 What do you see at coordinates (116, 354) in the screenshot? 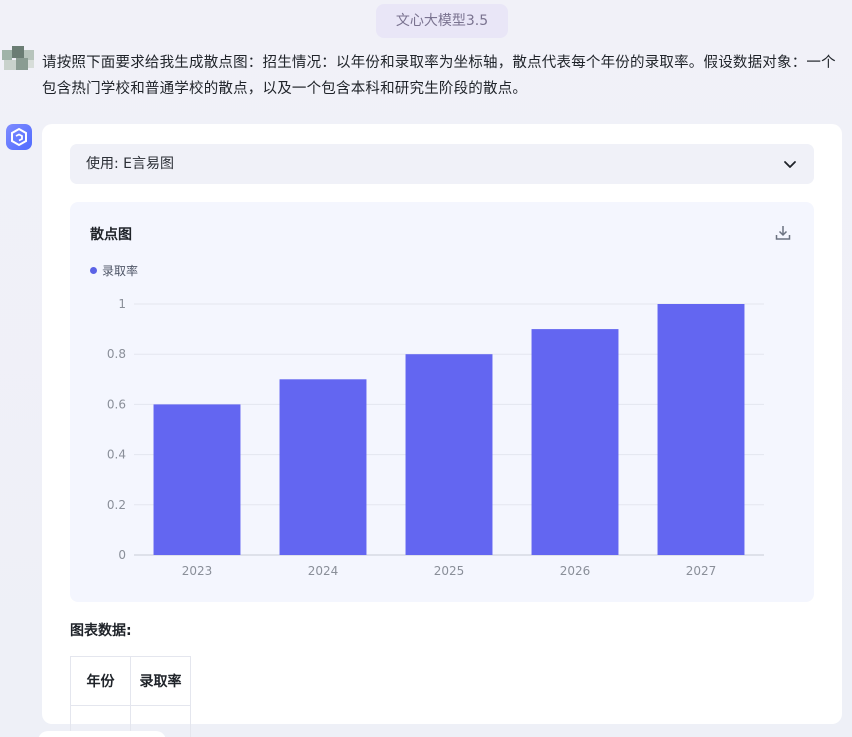
I see `y-tick-label: 0.8` at bounding box center [116, 354].